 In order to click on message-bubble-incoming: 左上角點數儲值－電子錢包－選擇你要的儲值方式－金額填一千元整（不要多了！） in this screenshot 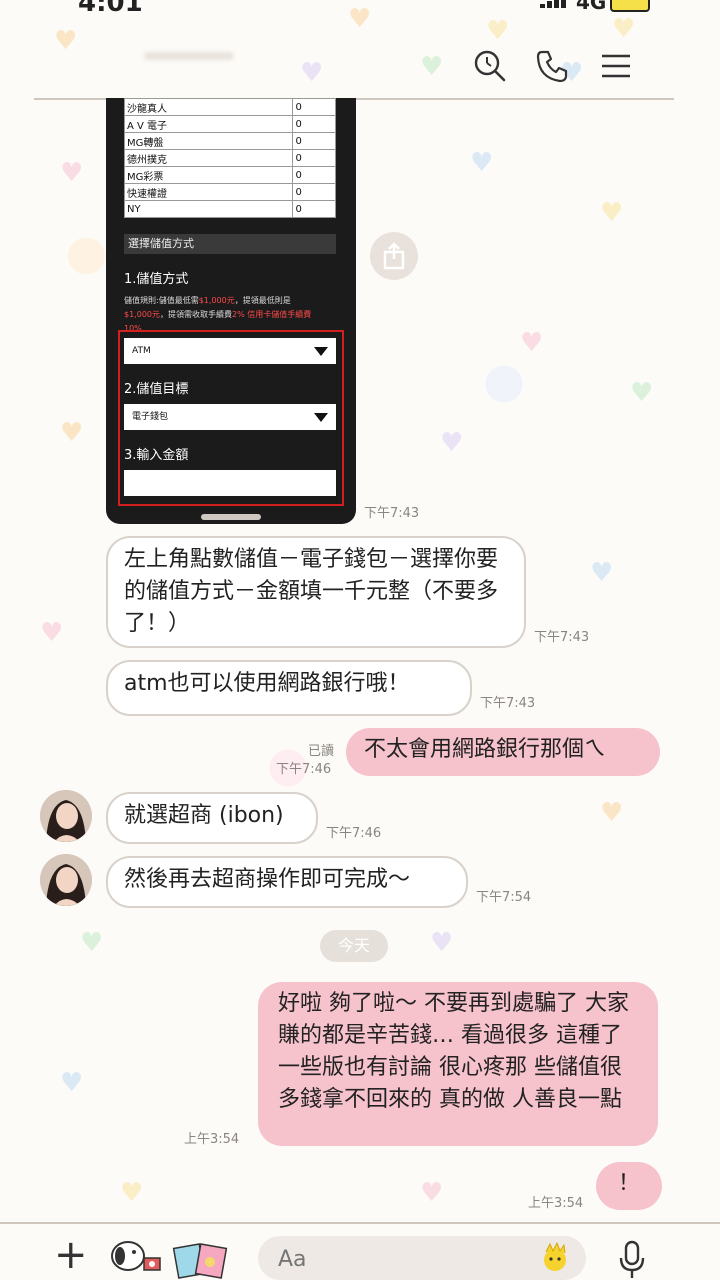, I will do `click(316, 592)`.